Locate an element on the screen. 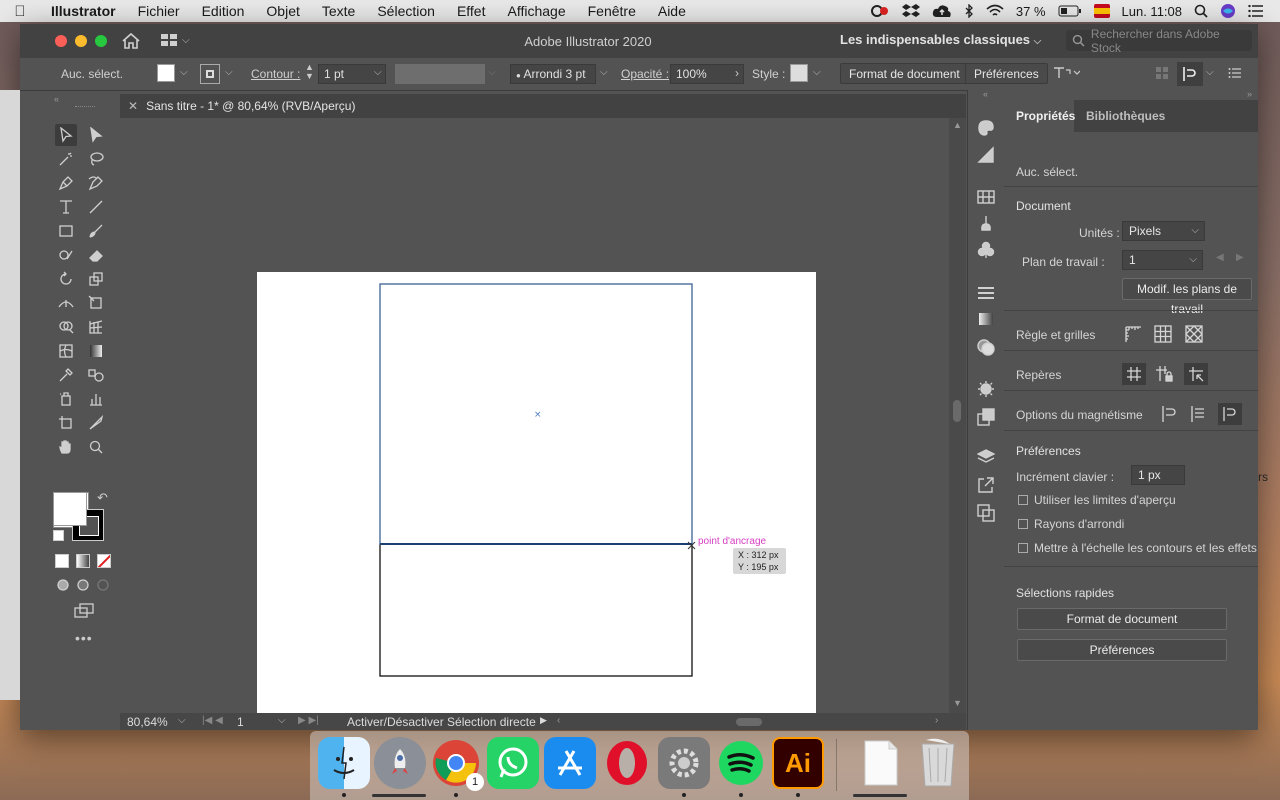  none-mode-button is located at coordinates (104, 561).